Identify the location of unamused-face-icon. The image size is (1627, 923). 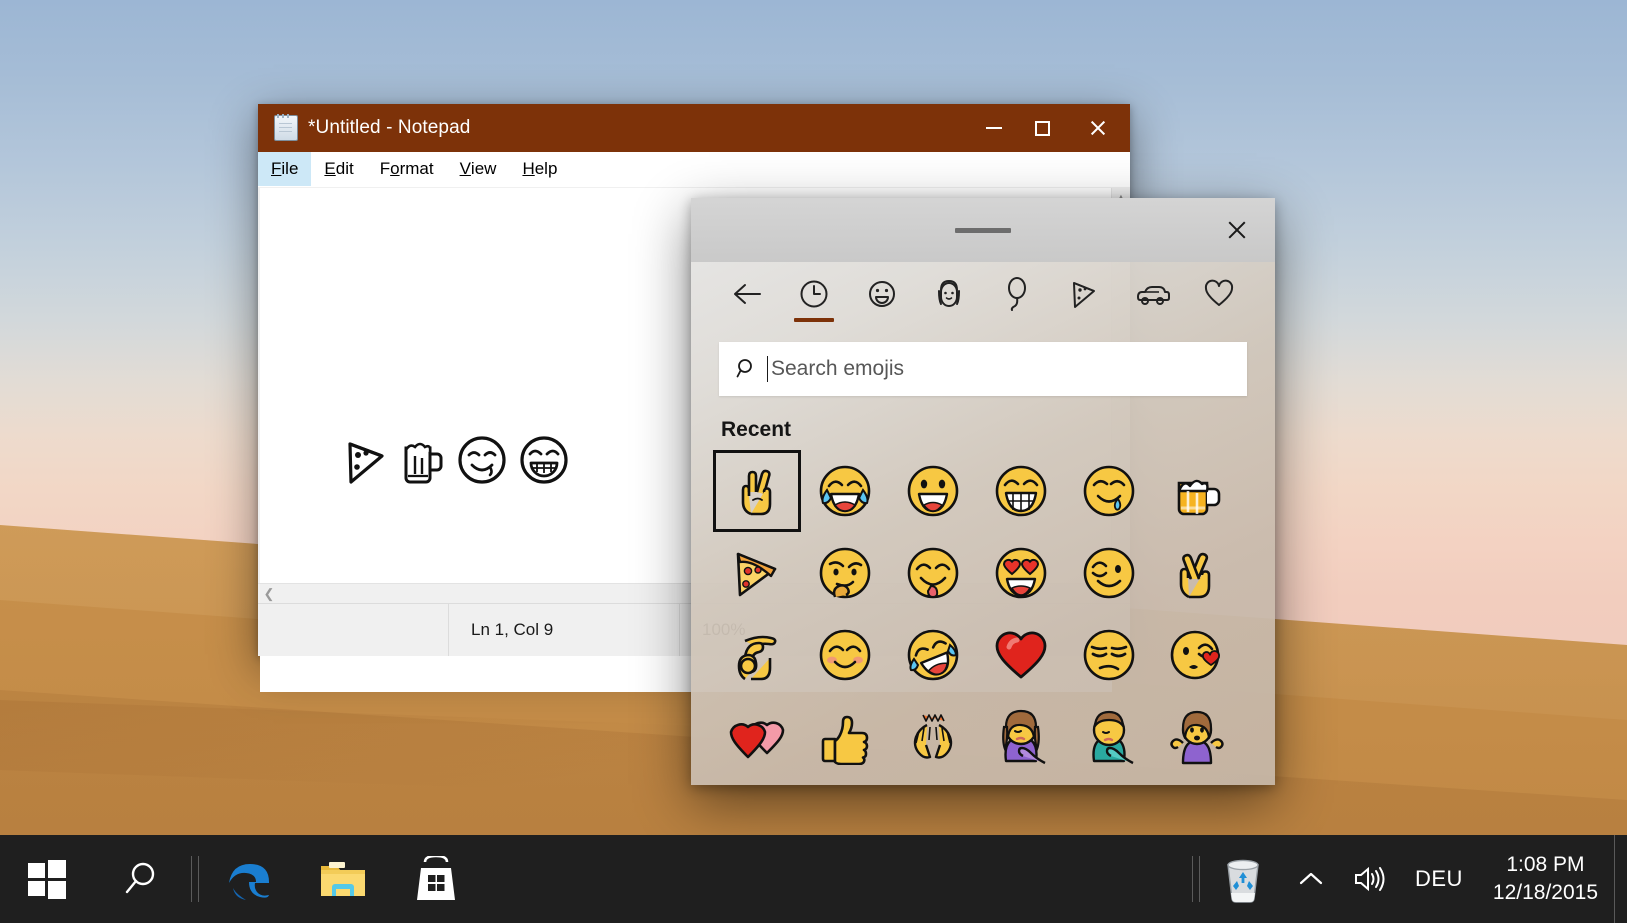
(1109, 655).